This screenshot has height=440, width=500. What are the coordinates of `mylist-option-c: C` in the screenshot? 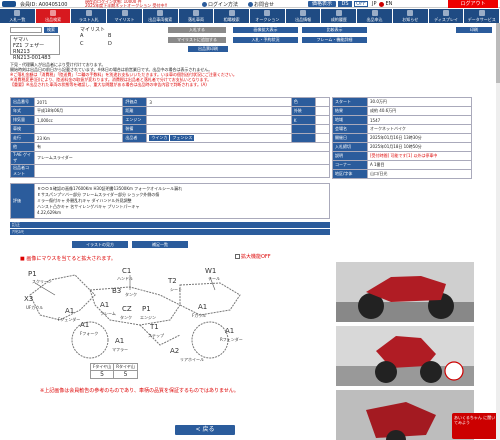 It's located at (94, 44).